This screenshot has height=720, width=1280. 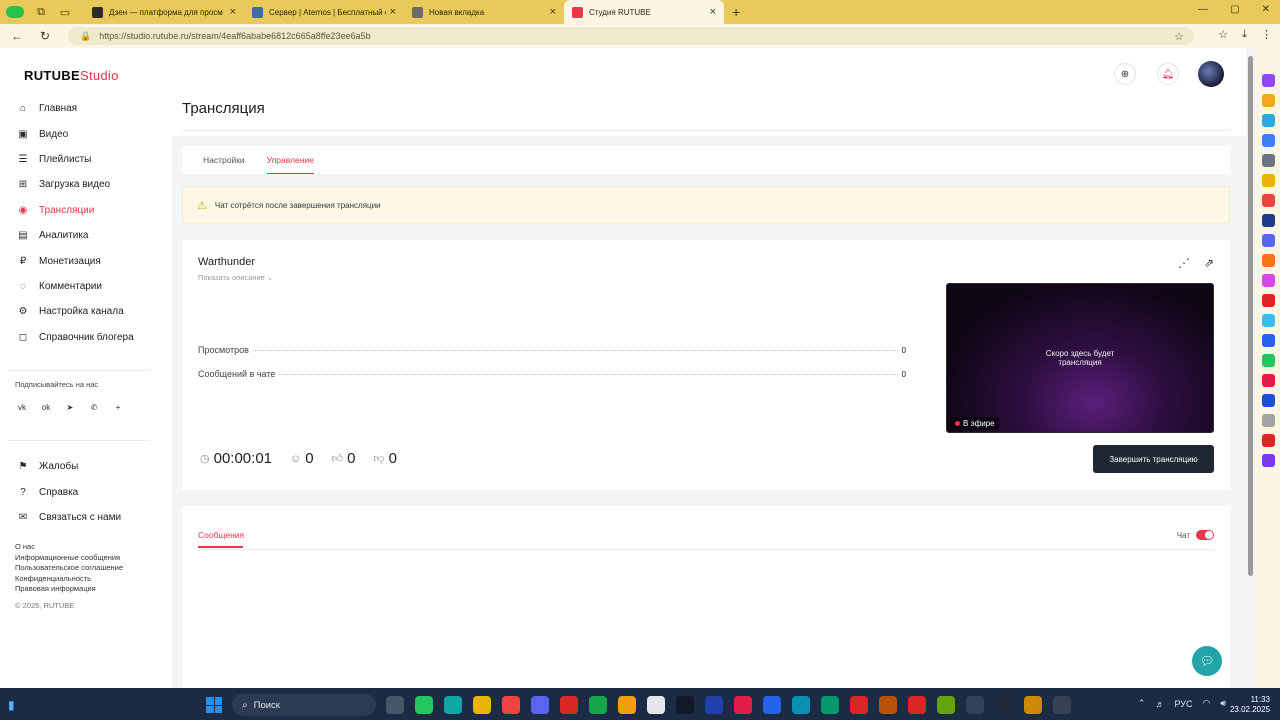 I want to click on store-icon, so click(x=656, y=705).